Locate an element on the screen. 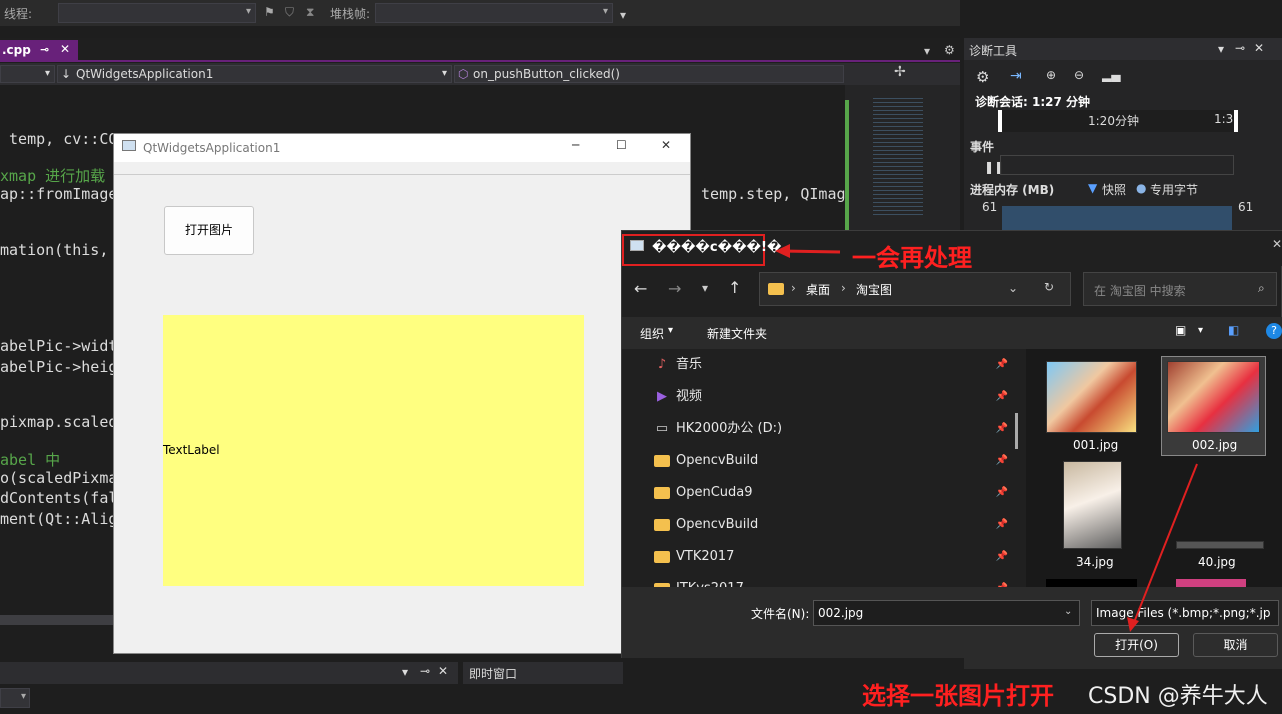 The image size is (1282, 714). arrow-to-title is located at coordinates (811, 251).